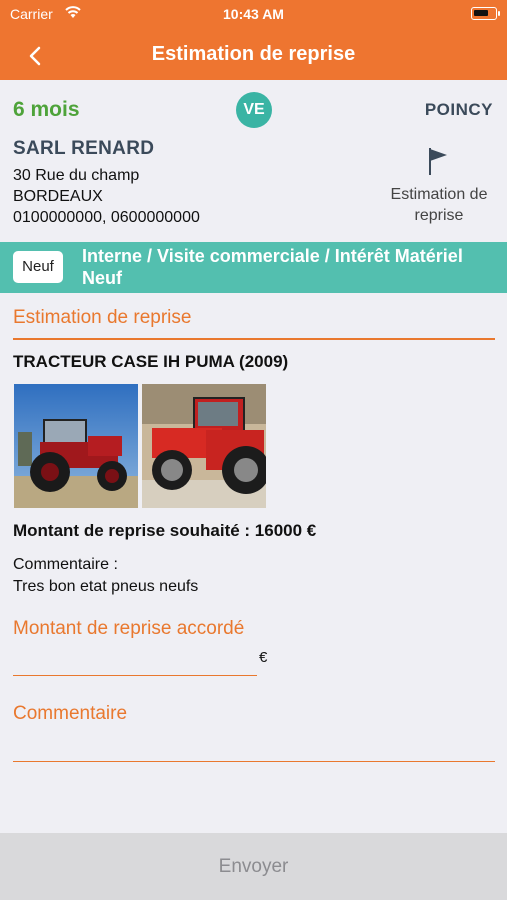 The width and height of the screenshot is (507, 900). I want to click on send-button-label: Envoyer, so click(253, 866).